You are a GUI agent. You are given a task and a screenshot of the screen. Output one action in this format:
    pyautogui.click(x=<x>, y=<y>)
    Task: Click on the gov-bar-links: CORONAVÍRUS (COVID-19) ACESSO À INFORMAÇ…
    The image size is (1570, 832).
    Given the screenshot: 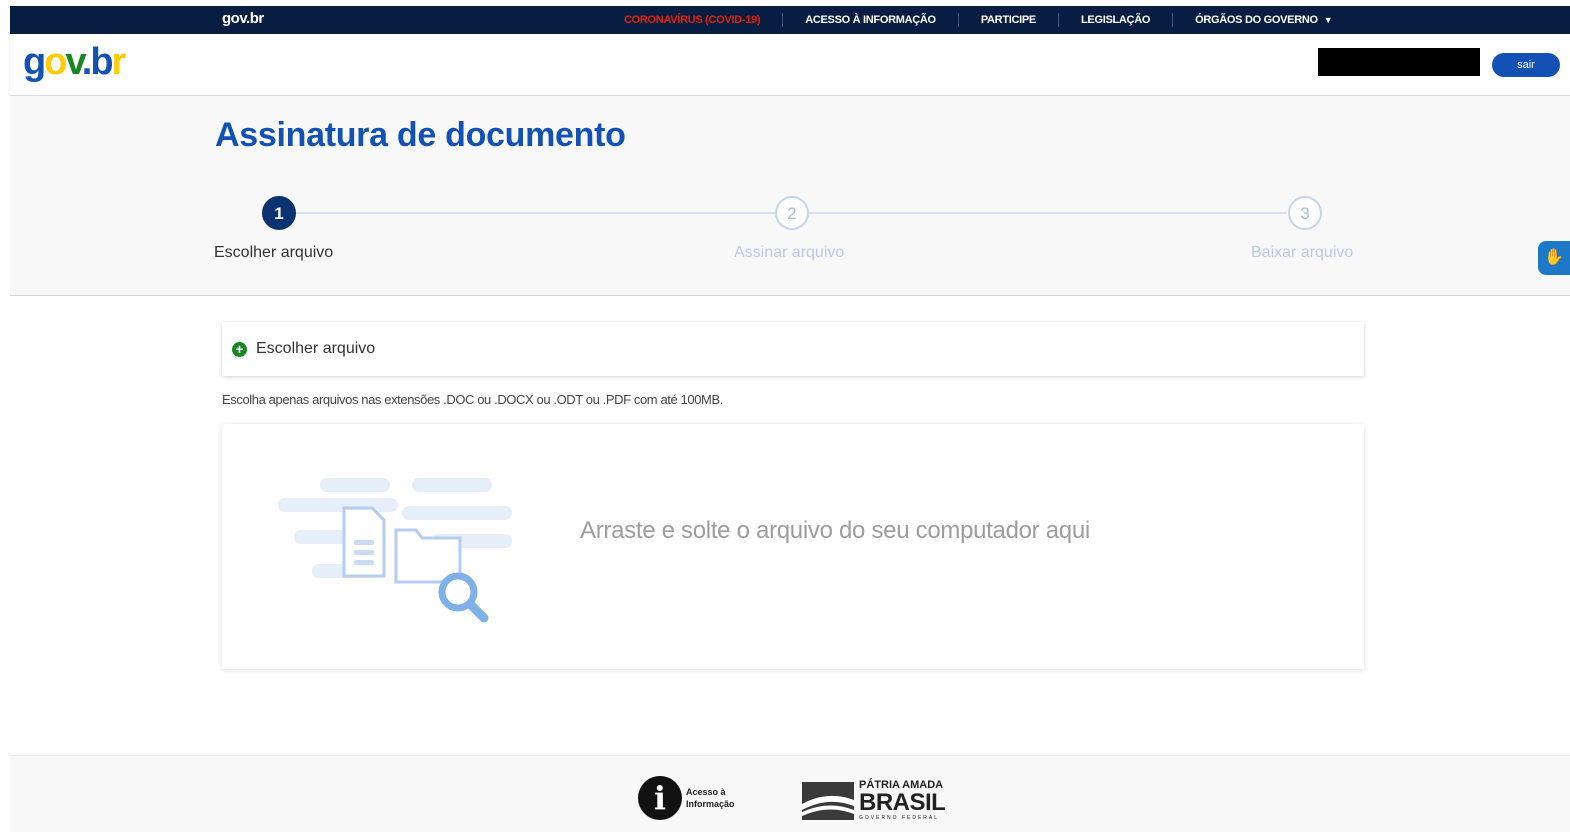 What is the action you would take?
    pyautogui.click(x=985, y=20)
    